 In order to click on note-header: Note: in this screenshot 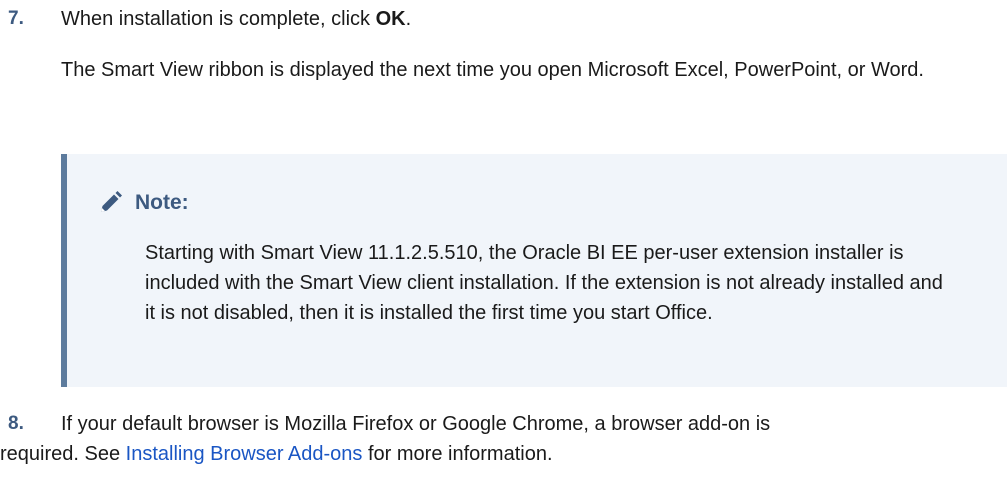, I will do `click(143, 203)`.